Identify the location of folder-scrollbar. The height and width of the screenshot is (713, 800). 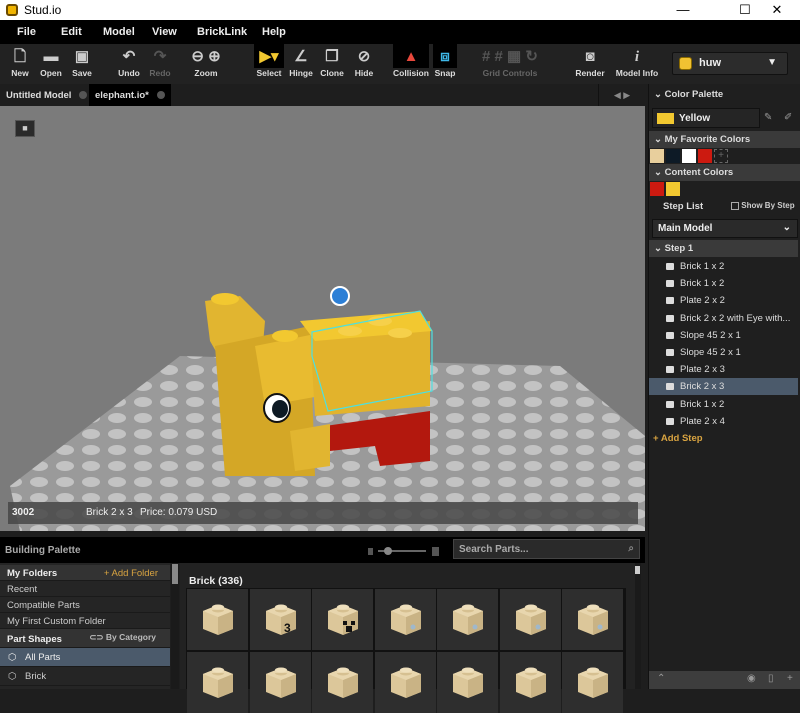
(175, 626).